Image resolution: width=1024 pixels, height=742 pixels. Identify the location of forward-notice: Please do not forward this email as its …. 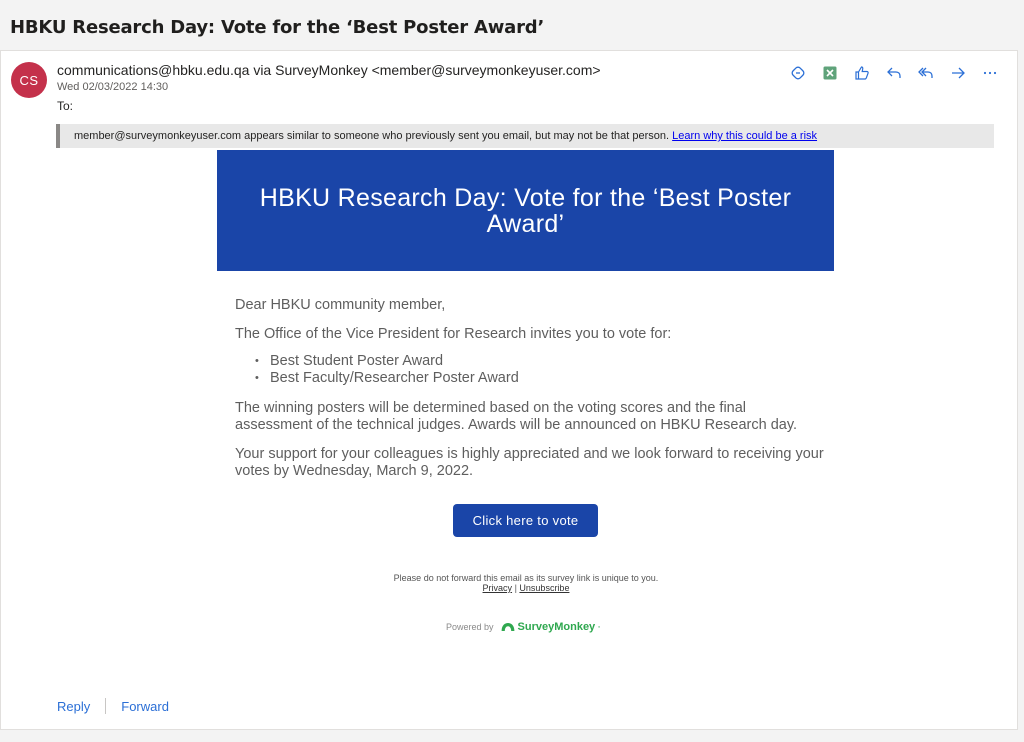
(526, 578).